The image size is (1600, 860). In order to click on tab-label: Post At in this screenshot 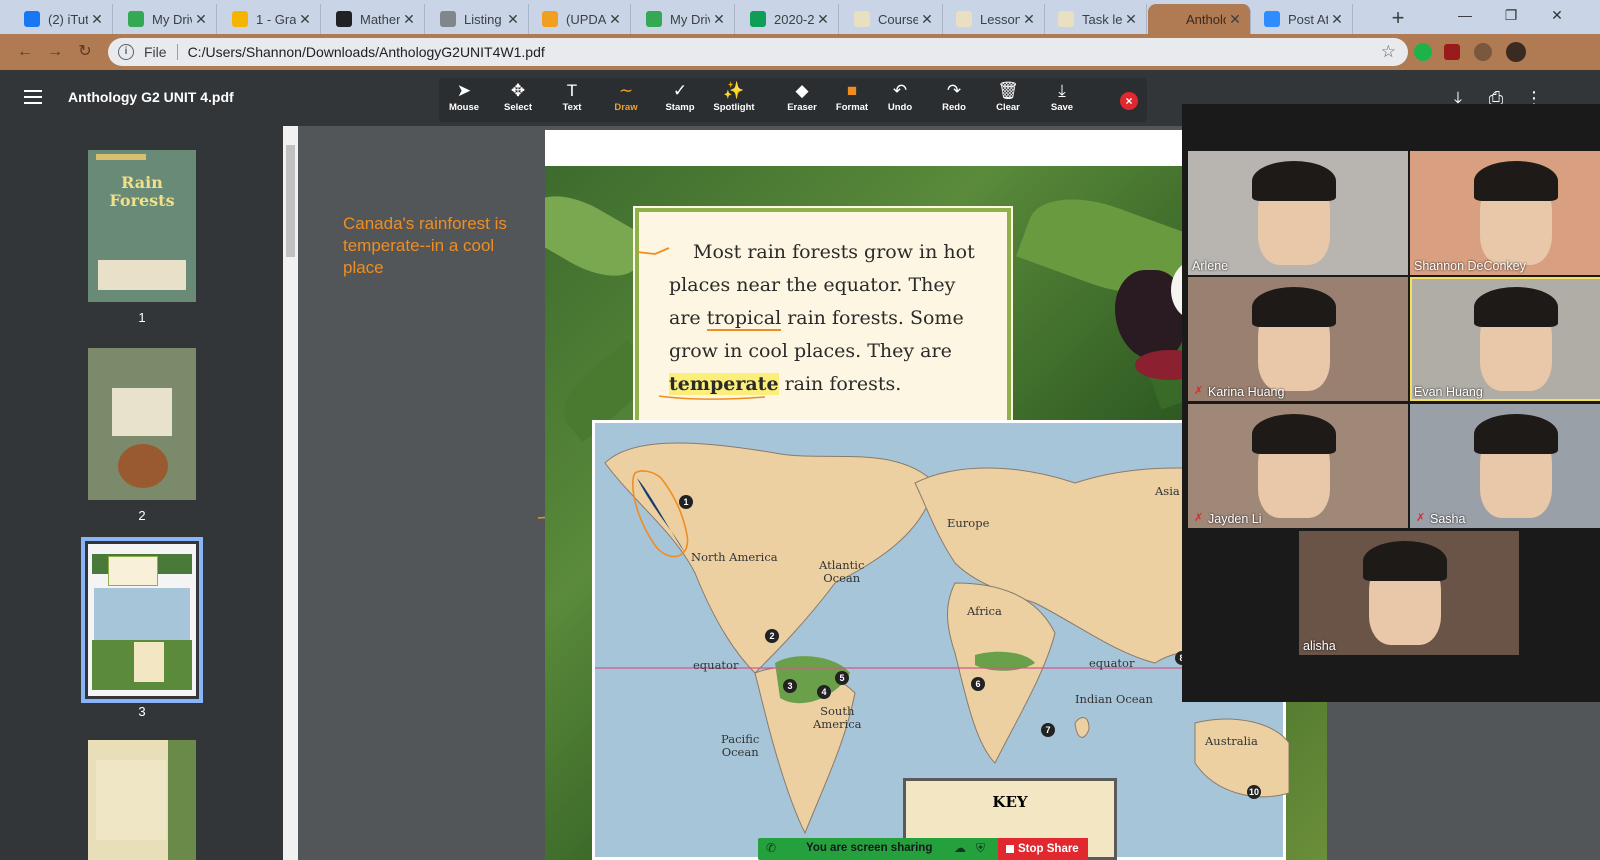, I will do `click(1308, 19)`.